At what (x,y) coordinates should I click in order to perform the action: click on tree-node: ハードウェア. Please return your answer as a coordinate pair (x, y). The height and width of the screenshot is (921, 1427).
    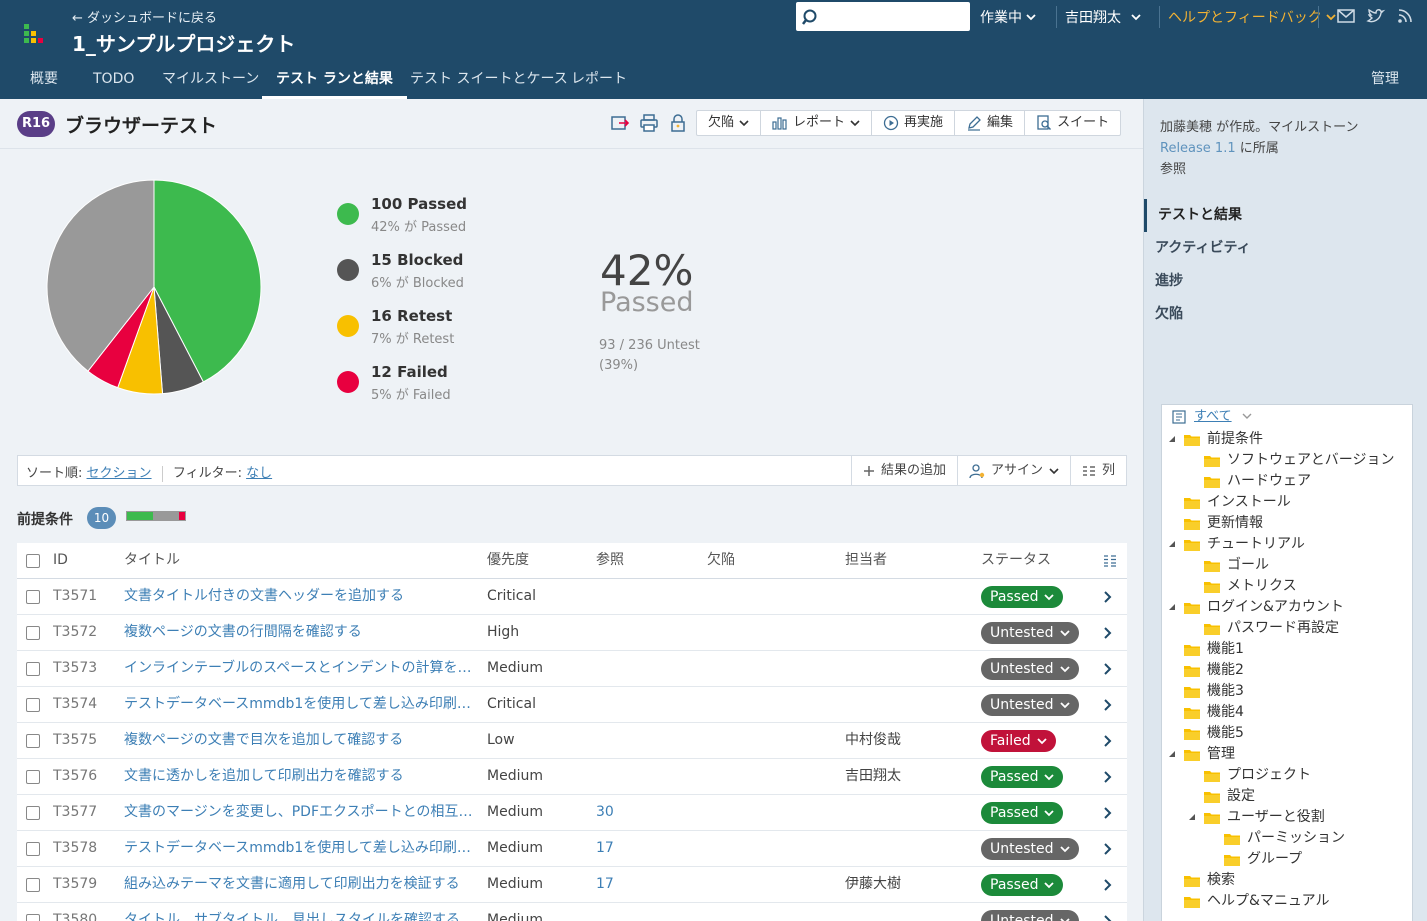
    Looking at the image, I should click on (1287, 481).